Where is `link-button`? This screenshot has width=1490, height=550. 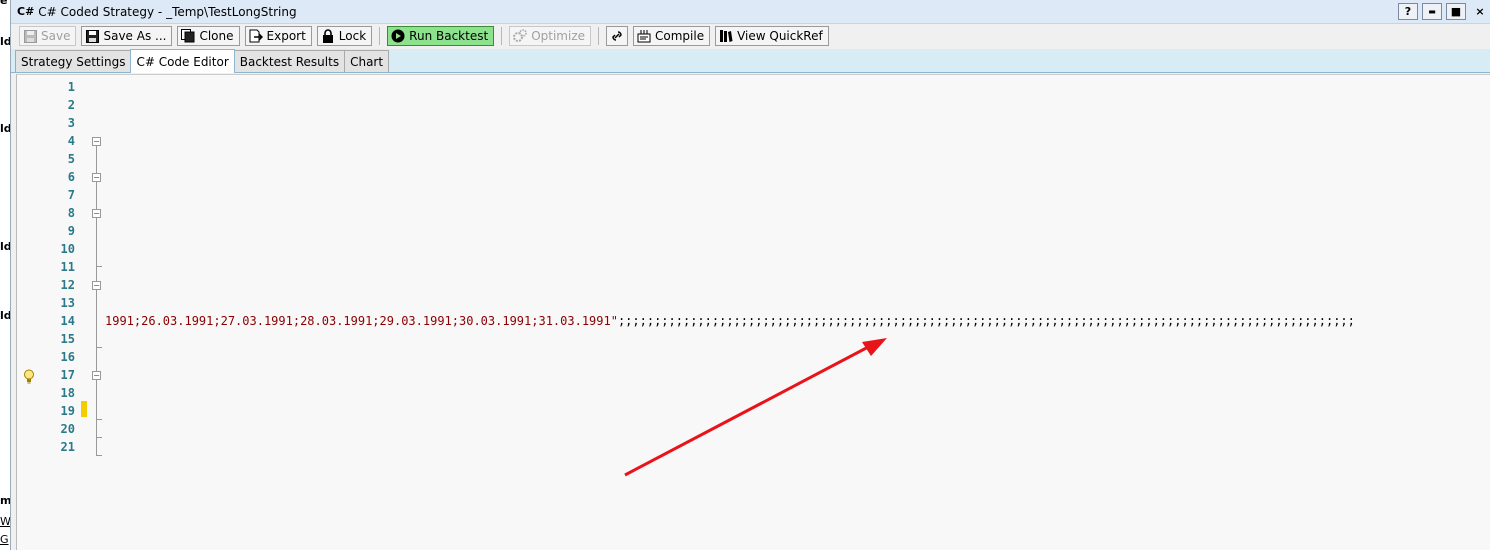 link-button is located at coordinates (617, 36).